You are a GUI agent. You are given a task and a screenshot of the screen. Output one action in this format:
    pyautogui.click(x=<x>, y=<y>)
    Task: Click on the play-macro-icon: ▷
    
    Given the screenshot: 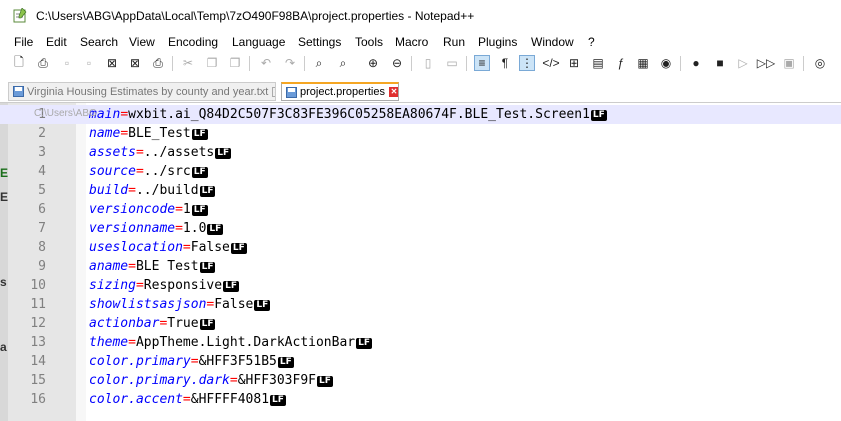 What is the action you would take?
    pyautogui.click(x=743, y=63)
    